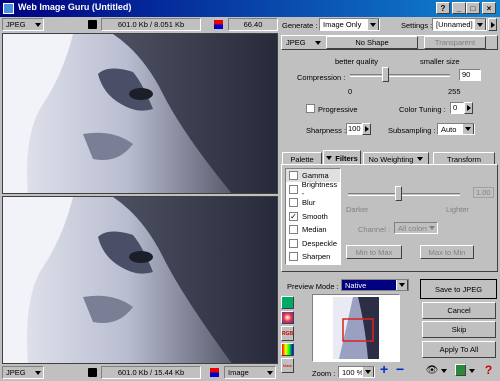 This screenshot has height=381, width=500. Describe the element at coordinates (350, 91) in the screenshot. I see `compression-min-label: 0` at that location.